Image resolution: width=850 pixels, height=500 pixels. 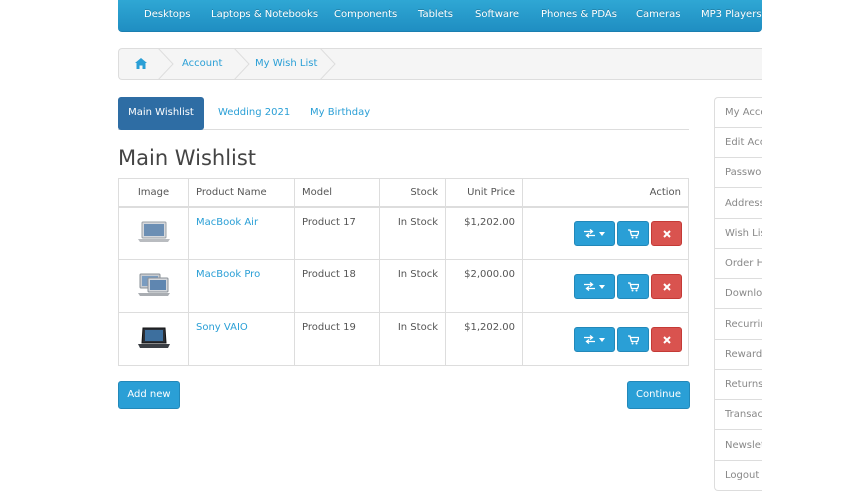 What do you see at coordinates (241, 193) in the screenshot?
I see `header-product-name: Product Name` at bounding box center [241, 193].